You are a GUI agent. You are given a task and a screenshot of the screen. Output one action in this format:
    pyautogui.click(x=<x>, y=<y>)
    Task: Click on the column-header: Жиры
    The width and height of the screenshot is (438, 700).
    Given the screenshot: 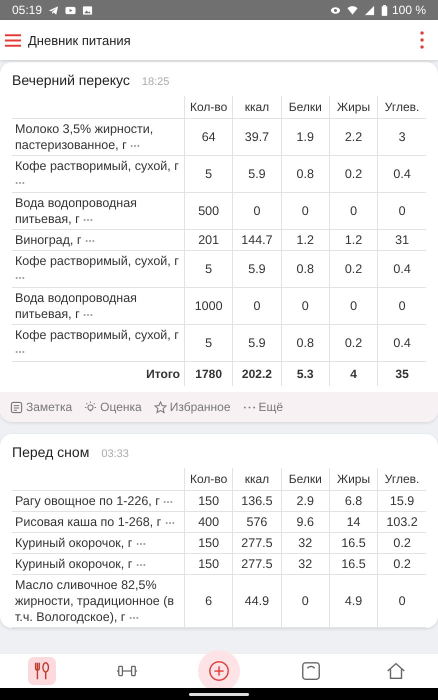 What is the action you would take?
    pyautogui.click(x=353, y=479)
    